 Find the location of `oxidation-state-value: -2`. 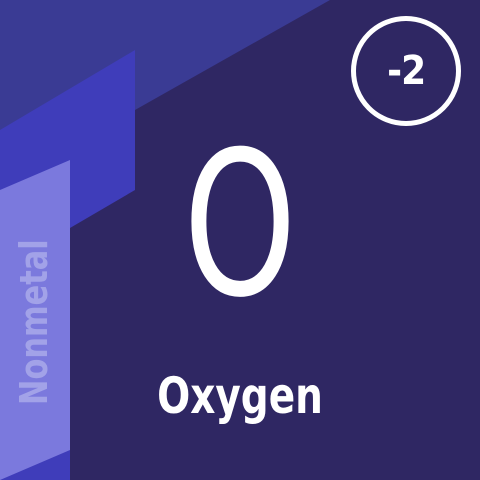

oxidation-state-value: -2 is located at coordinates (406, 71).